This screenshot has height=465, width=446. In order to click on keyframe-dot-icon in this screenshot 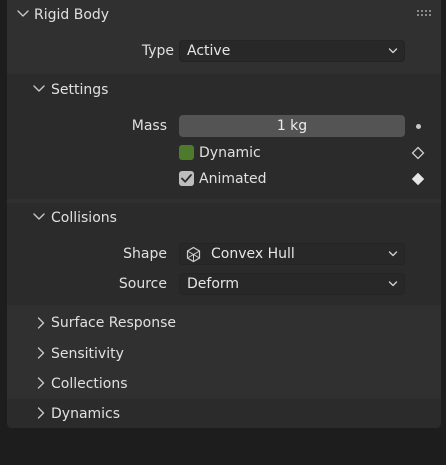, I will do `click(418, 126)`.